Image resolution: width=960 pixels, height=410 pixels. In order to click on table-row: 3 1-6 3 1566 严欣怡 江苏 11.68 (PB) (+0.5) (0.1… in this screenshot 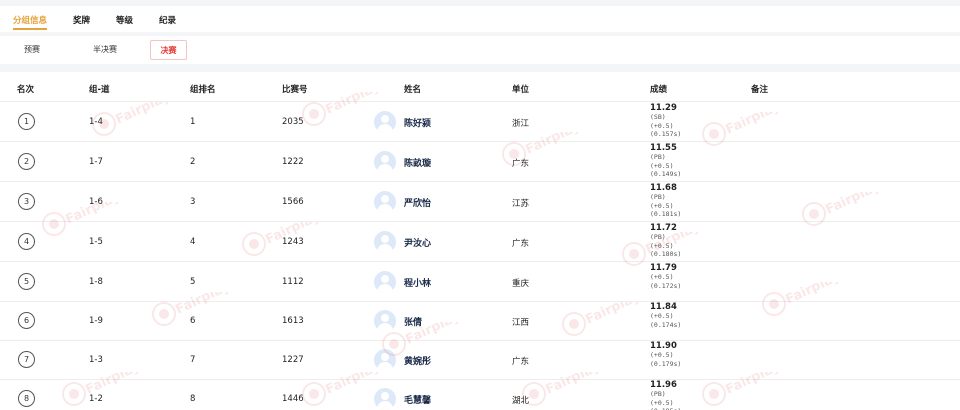, I will do `click(480, 202)`.